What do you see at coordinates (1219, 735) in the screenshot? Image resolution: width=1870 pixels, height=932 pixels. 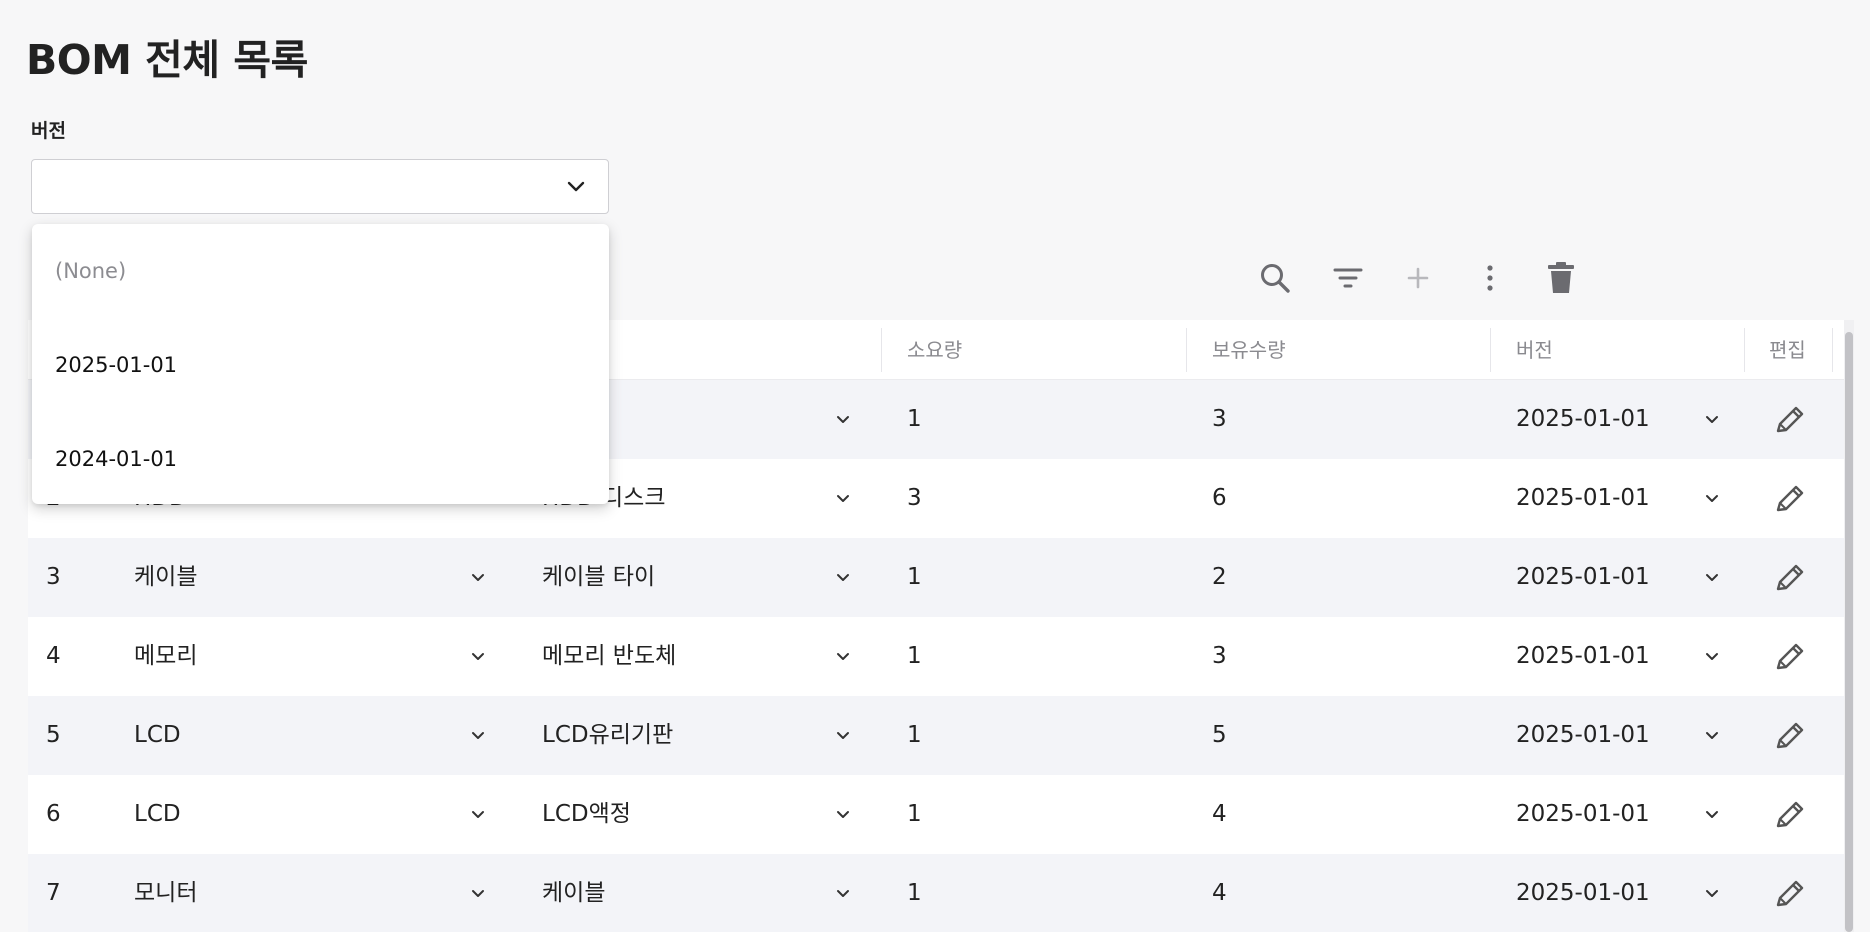 I see `cell-stock-qty: 5` at bounding box center [1219, 735].